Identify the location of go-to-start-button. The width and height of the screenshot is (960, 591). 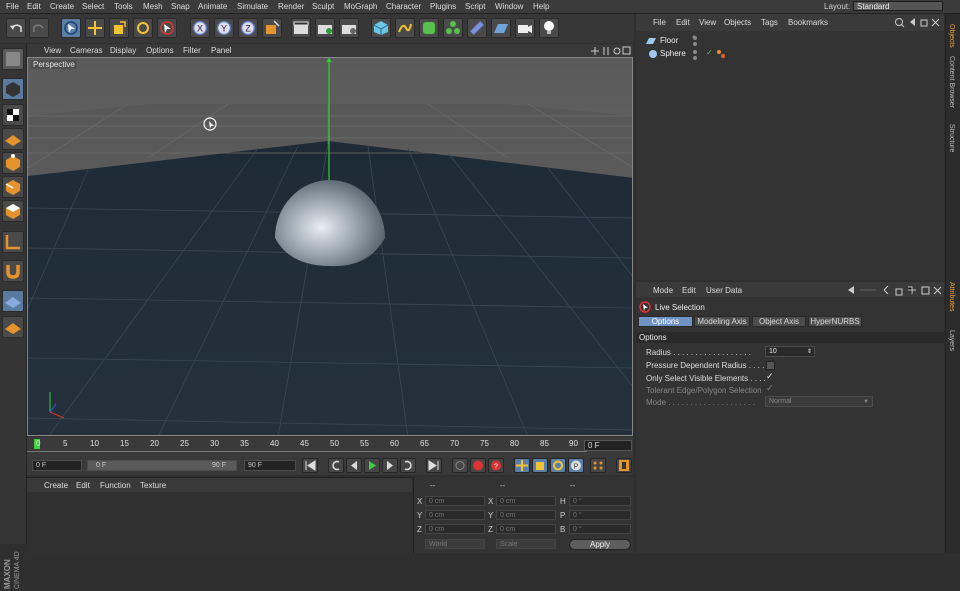
(310, 465).